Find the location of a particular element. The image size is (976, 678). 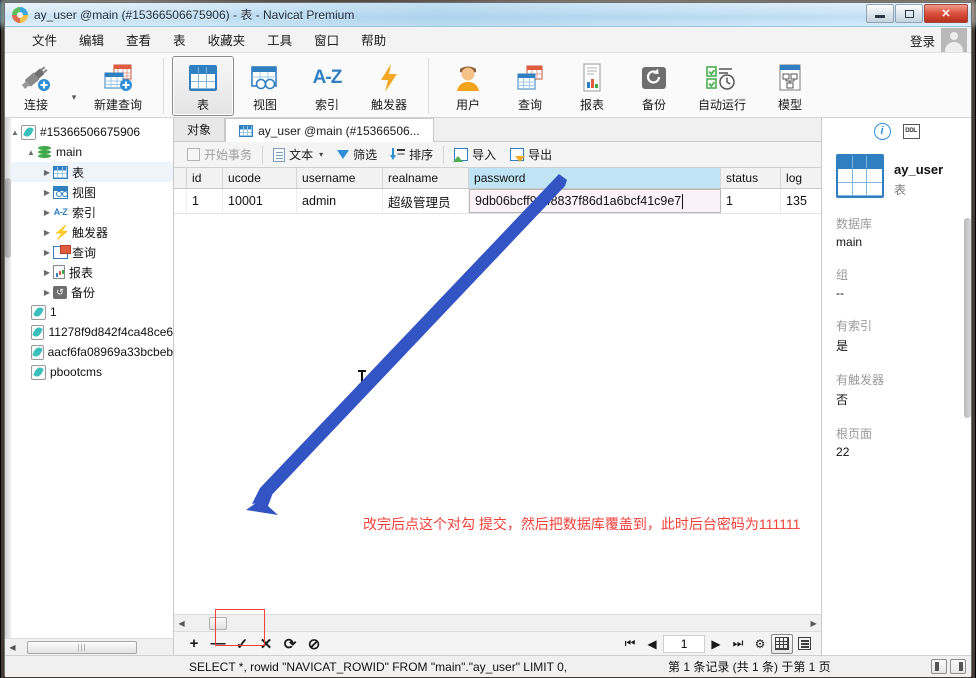

sort-button: 排序 is located at coordinates (412, 154).